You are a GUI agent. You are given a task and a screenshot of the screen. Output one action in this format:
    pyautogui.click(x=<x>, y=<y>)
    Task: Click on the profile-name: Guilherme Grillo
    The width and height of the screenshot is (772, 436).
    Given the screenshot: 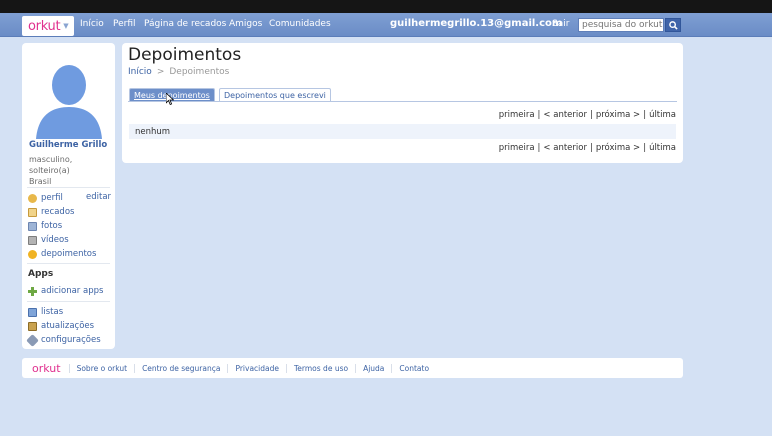 What is the action you would take?
    pyautogui.click(x=68, y=145)
    